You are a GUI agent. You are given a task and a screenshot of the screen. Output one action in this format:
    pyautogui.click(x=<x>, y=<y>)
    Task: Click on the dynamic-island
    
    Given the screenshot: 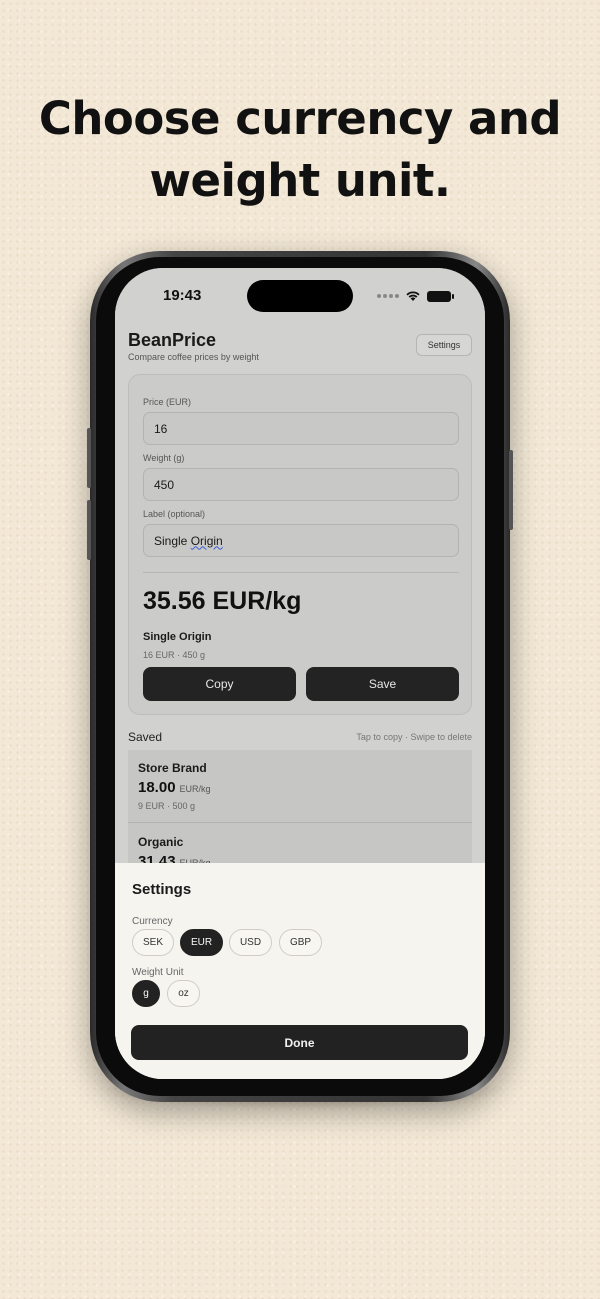 What is the action you would take?
    pyautogui.click(x=300, y=296)
    